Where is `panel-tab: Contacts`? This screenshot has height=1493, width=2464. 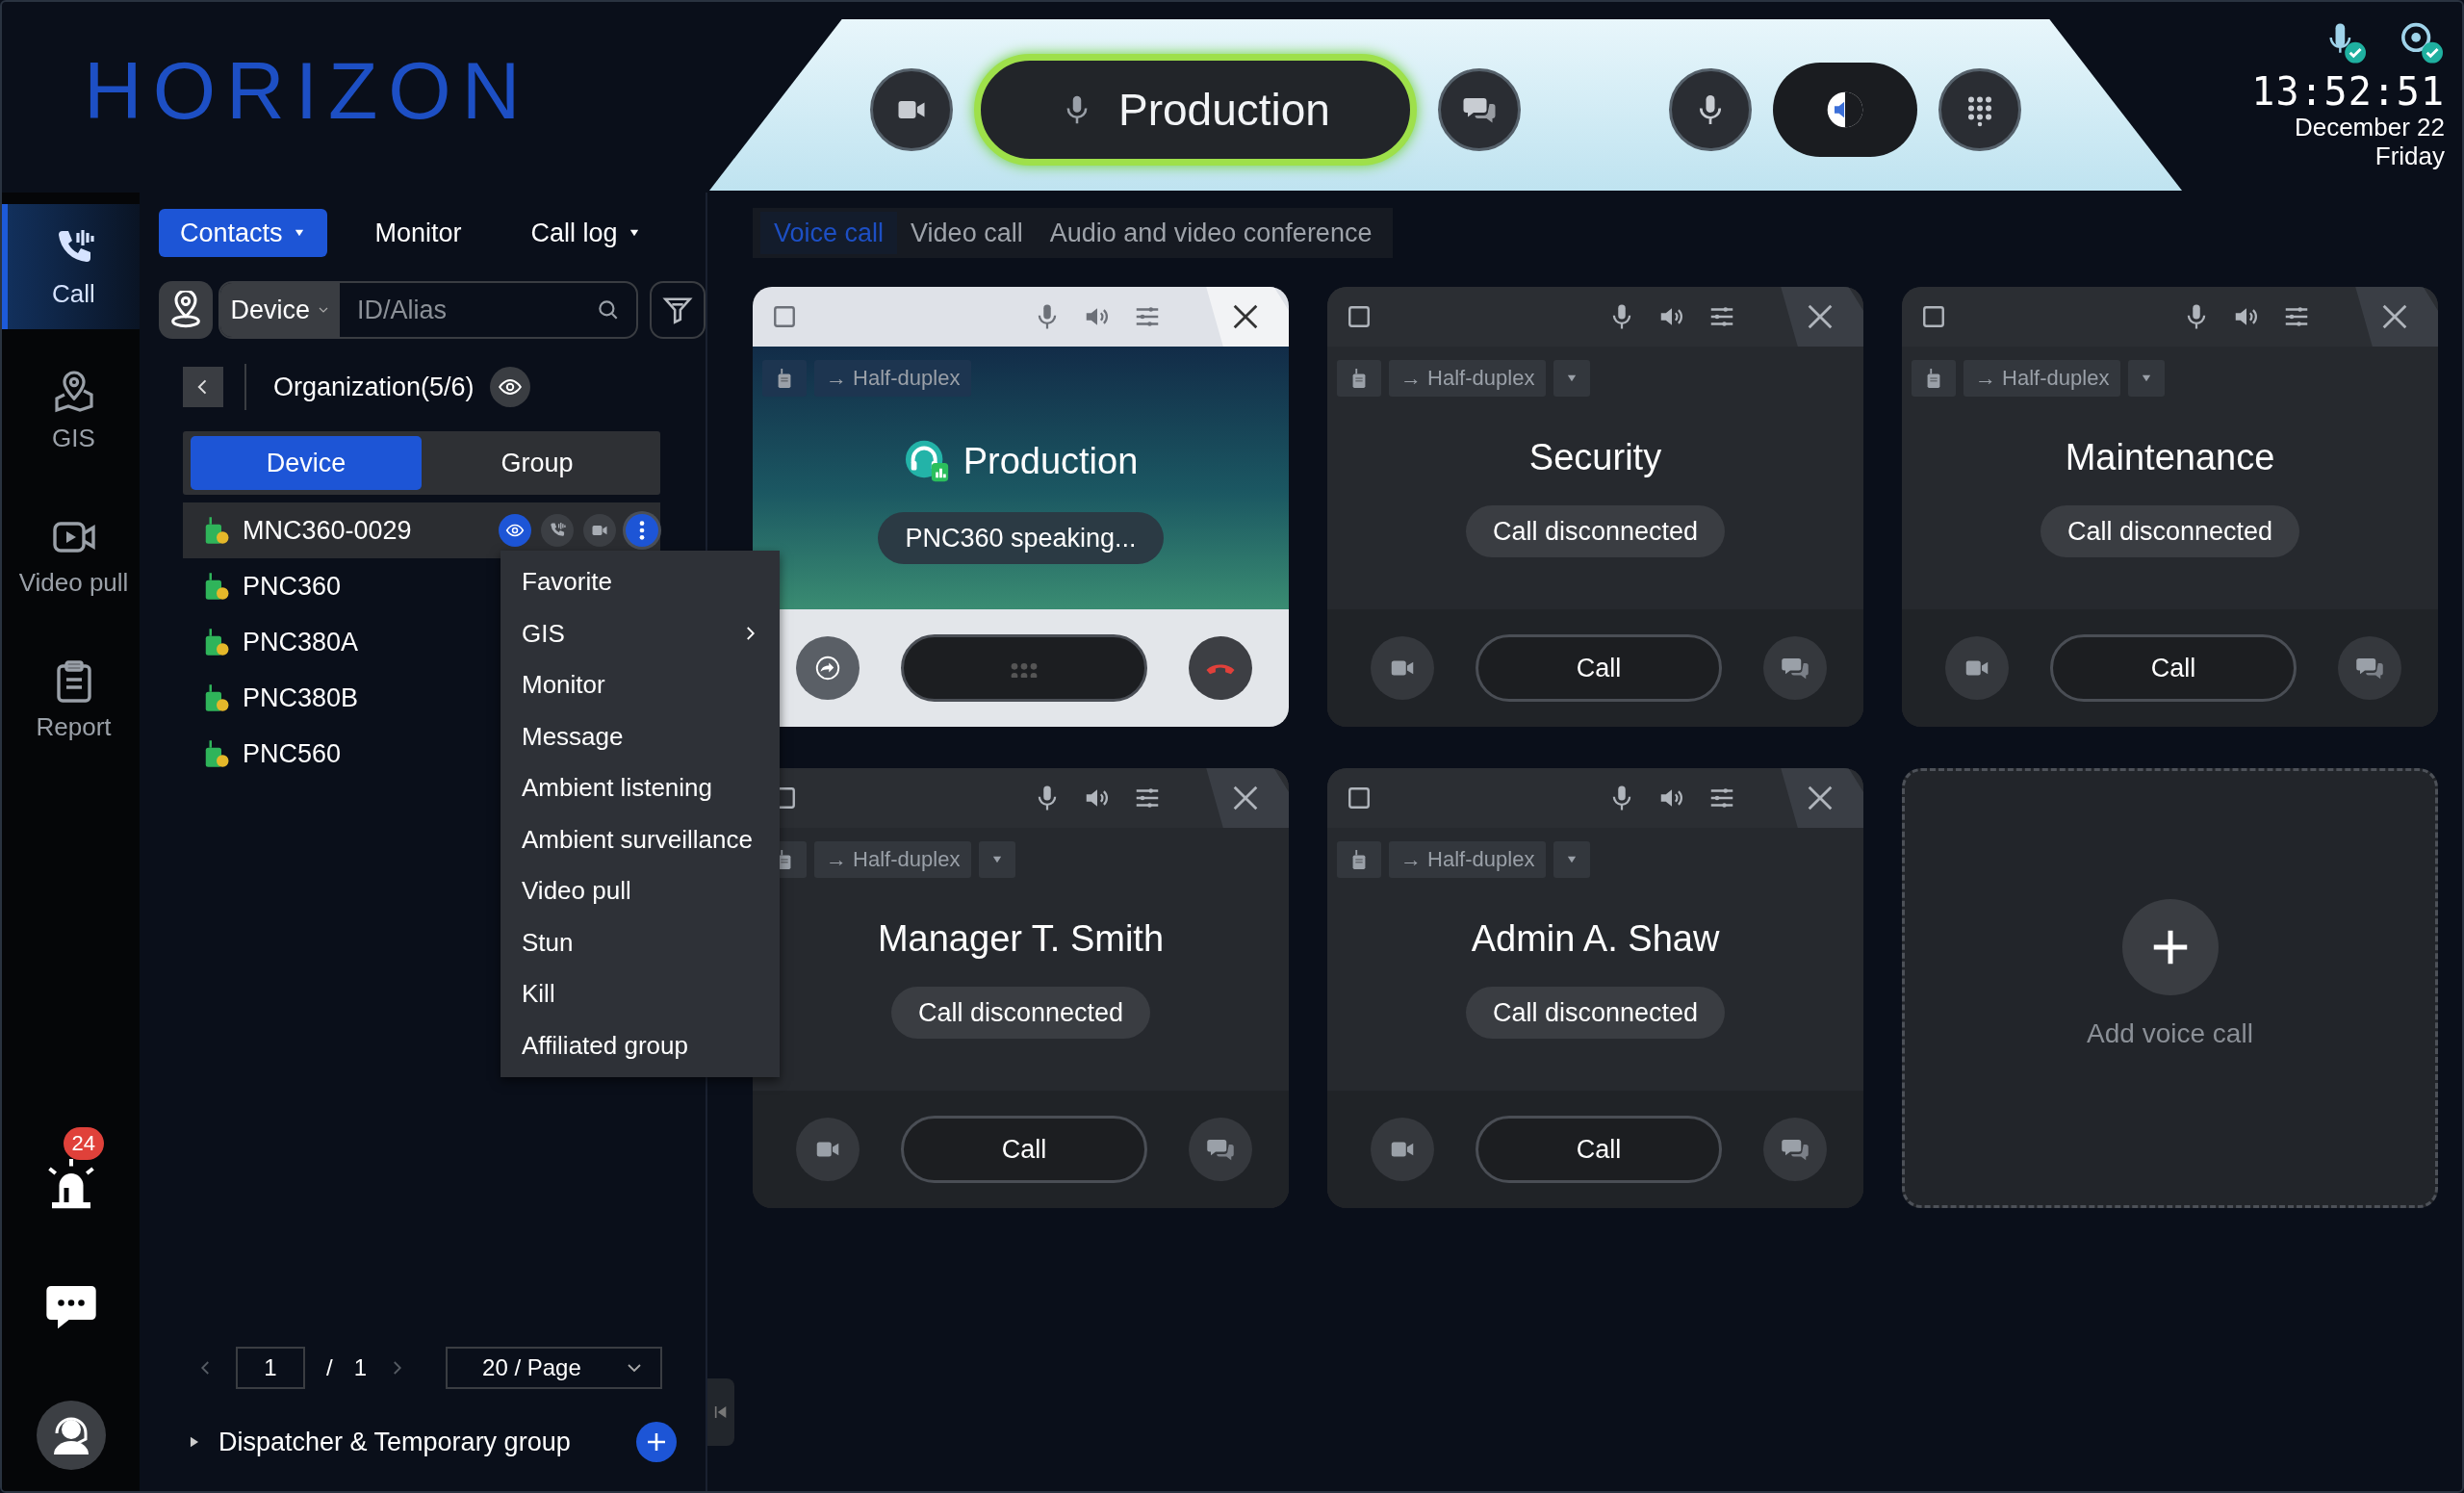
panel-tab: Contacts is located at coordinates (243, 233).